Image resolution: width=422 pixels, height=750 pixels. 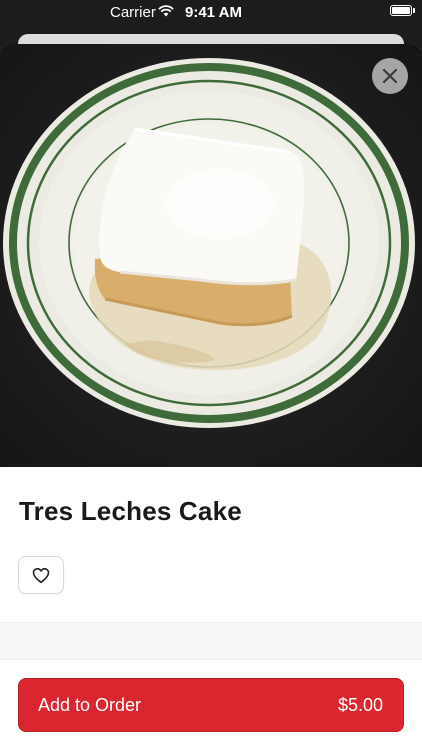 I want to click on add-to-order-button: Add to Order $5.00, so click(x=211, y=705).